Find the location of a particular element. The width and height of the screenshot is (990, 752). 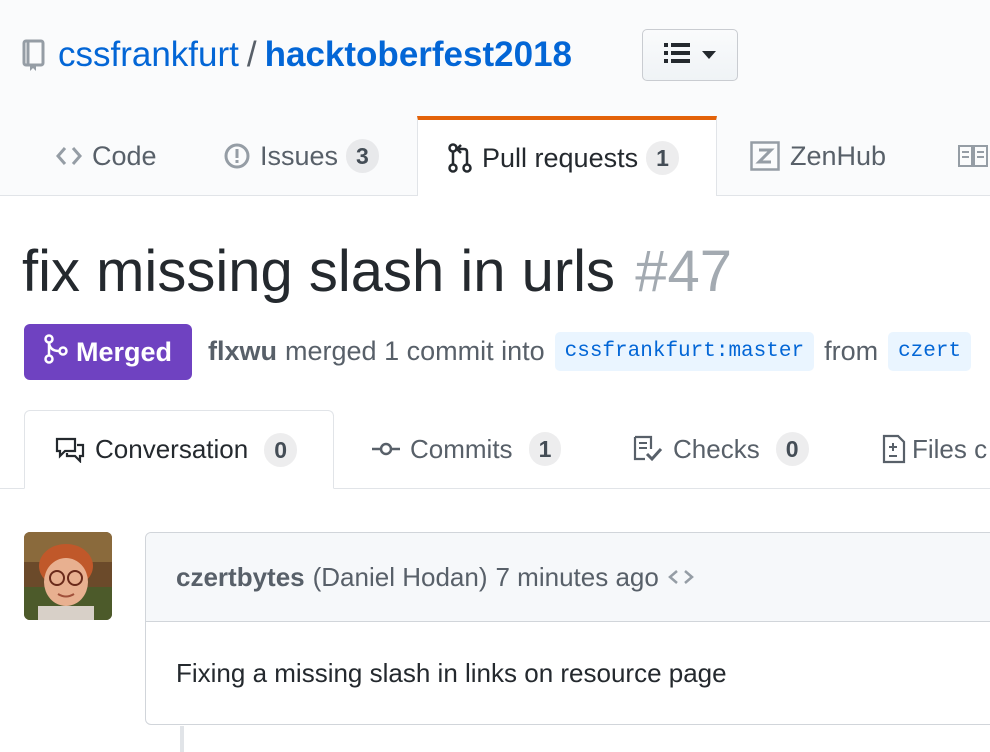

tab-issues-label: Issues is located at coordinates (299, 155).